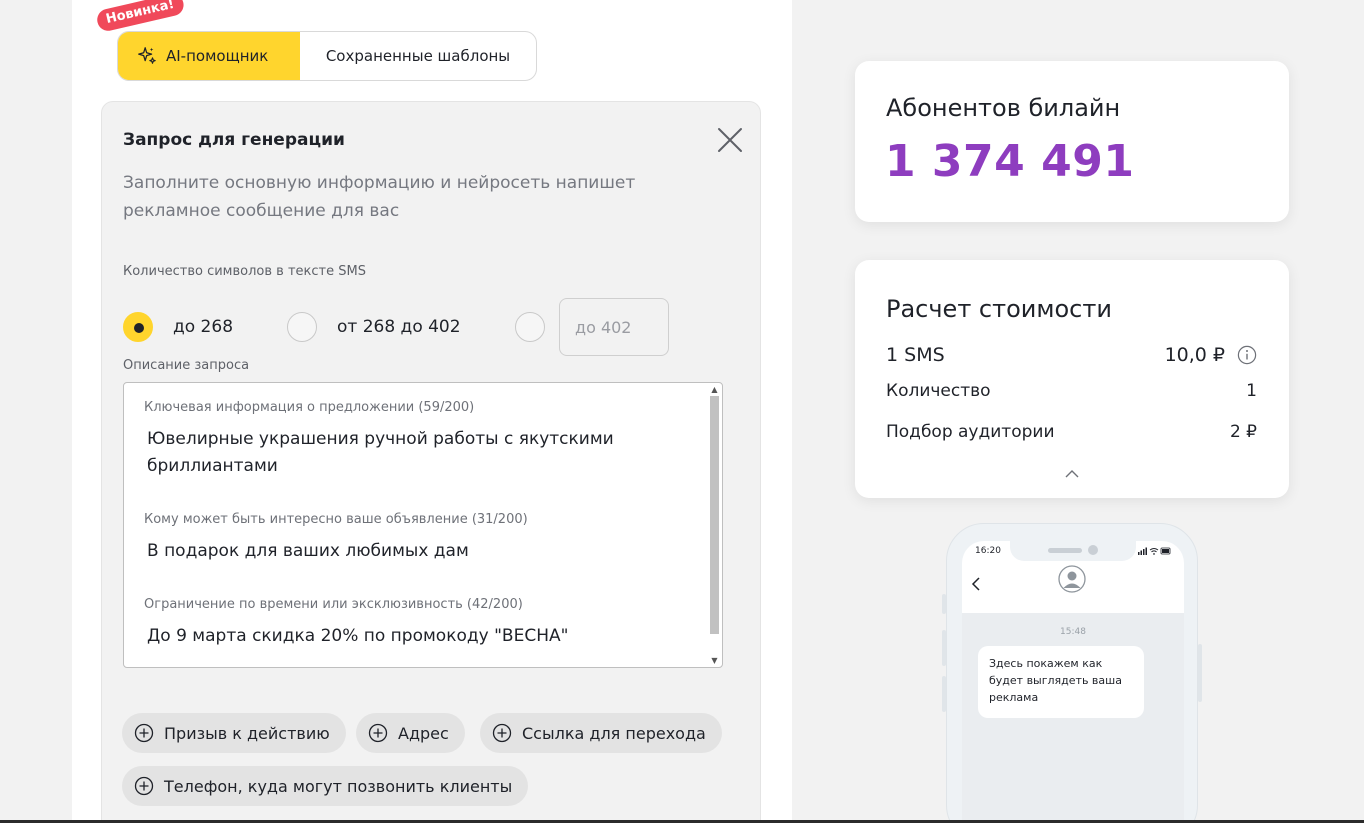 The image size is (1364, 823). Describe the element at coordinates (1194, 355) in the screenshot. I see `sms-price: 10,0 ₽` at that location.